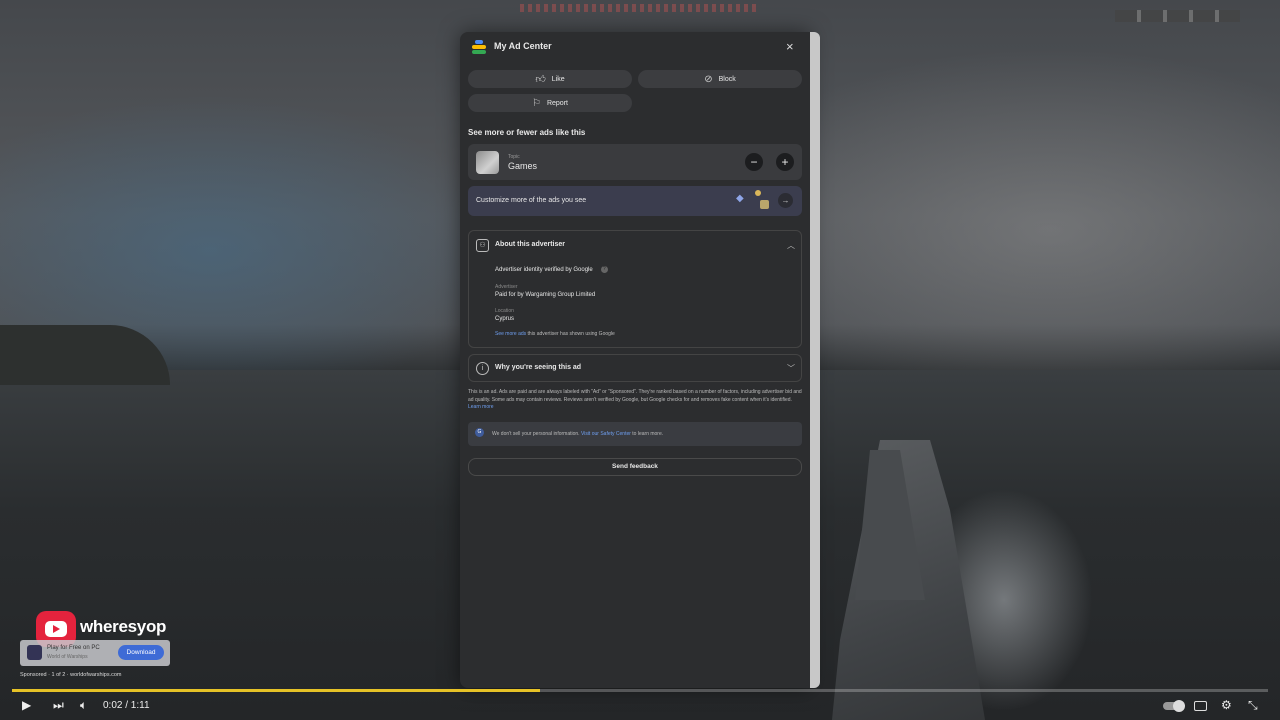  I want to click on topic-caption: Topic, so click(514, 157).